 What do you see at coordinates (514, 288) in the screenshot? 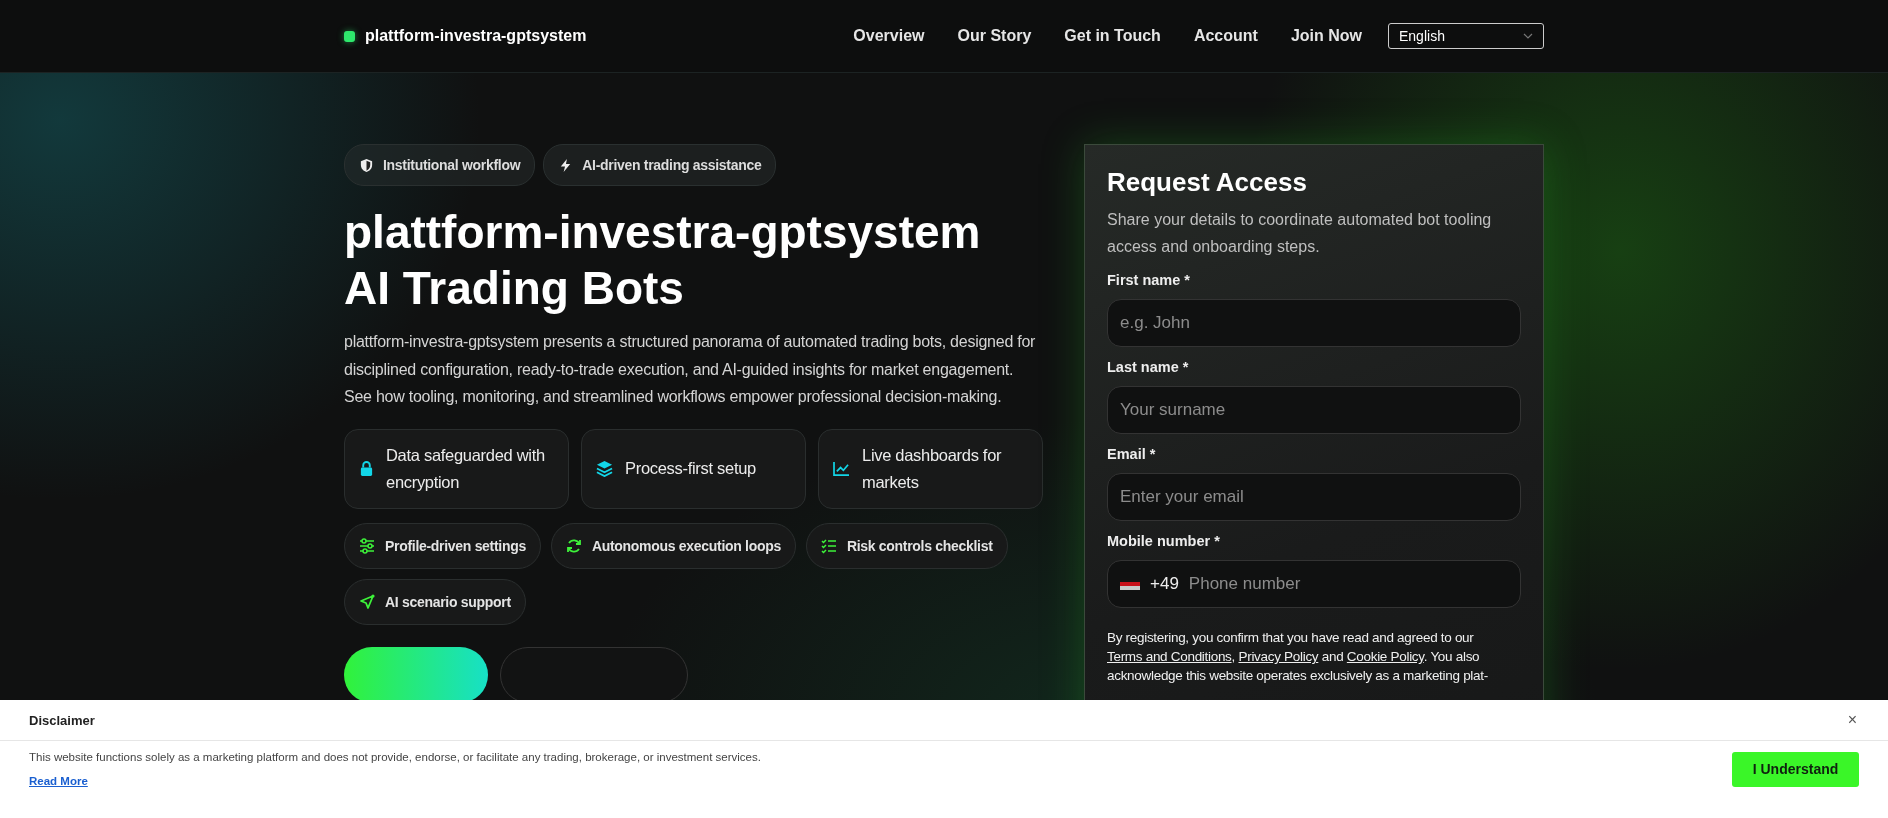
I see `hero-title: AI Trading Bots` at bounding box center [514, 288].